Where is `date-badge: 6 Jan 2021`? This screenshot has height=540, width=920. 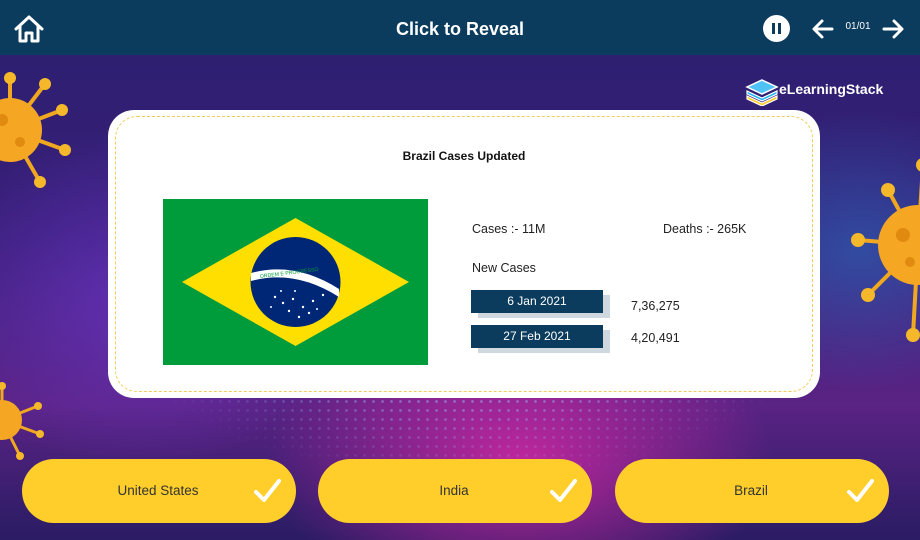 date-badge: 6 Jan 2021 is located at coordinates (540, 304).